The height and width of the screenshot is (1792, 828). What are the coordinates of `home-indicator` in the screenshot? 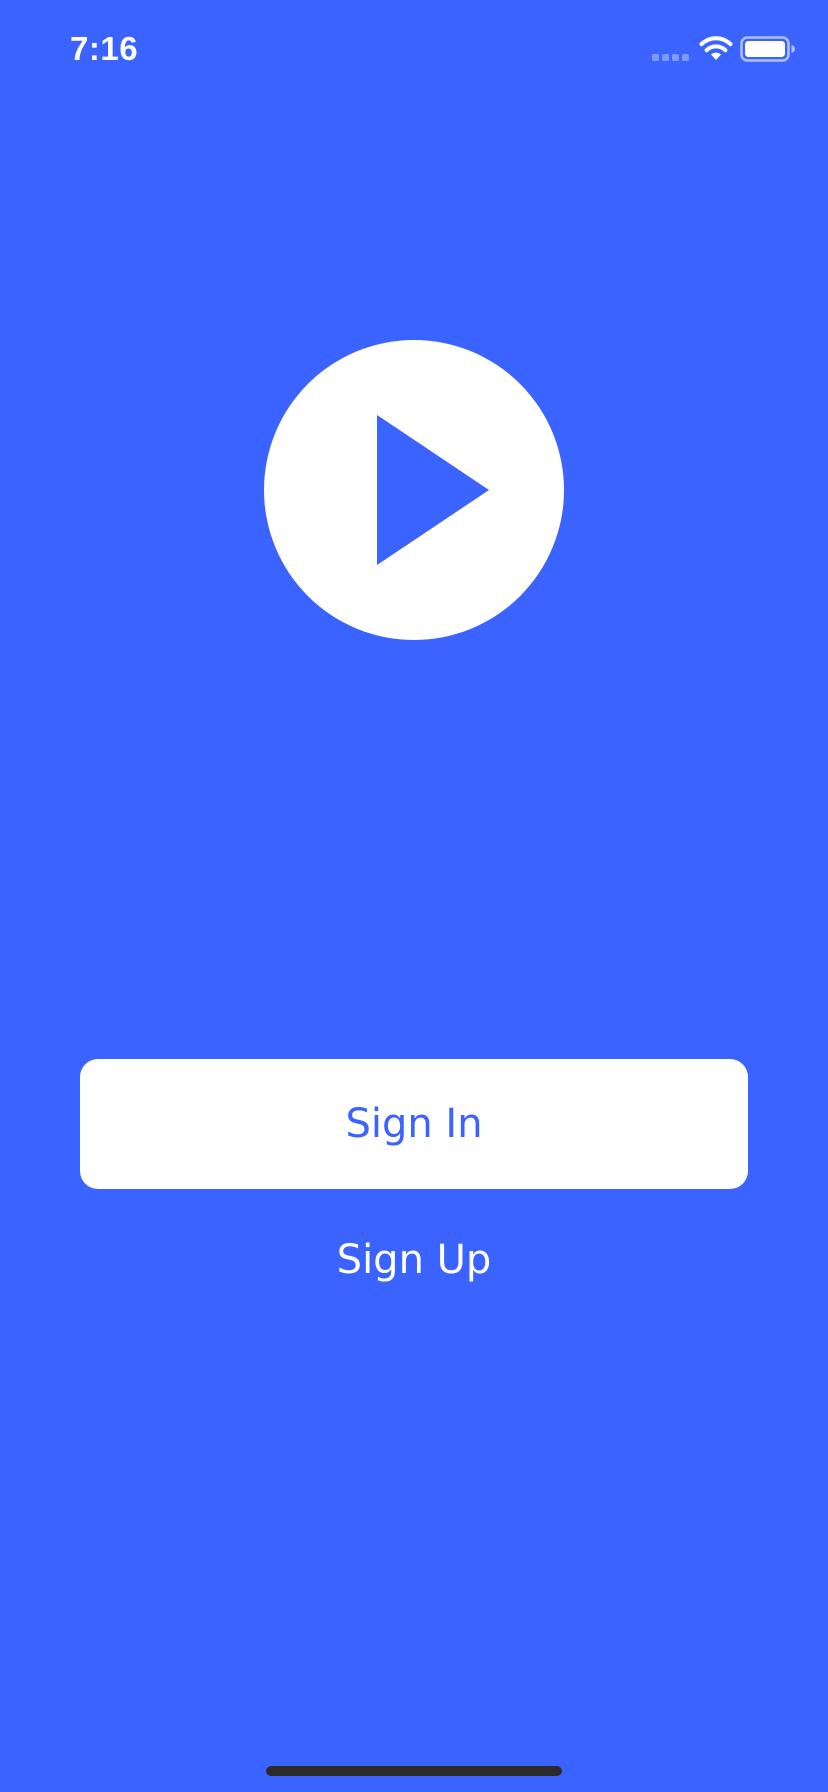 It's located at (414, 1771).